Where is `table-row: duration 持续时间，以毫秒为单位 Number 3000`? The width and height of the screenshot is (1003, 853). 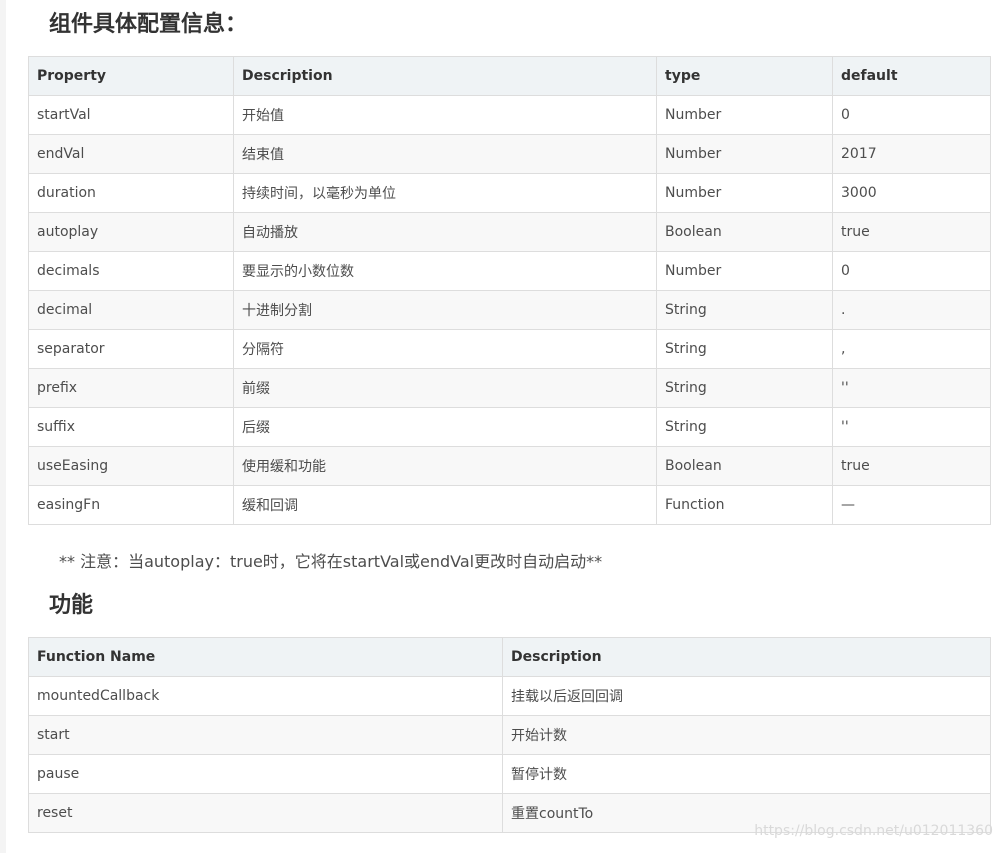 table-row: duration 持续时间，以毫秒为单位 Number 3000 is located at coordinates (509, 193).